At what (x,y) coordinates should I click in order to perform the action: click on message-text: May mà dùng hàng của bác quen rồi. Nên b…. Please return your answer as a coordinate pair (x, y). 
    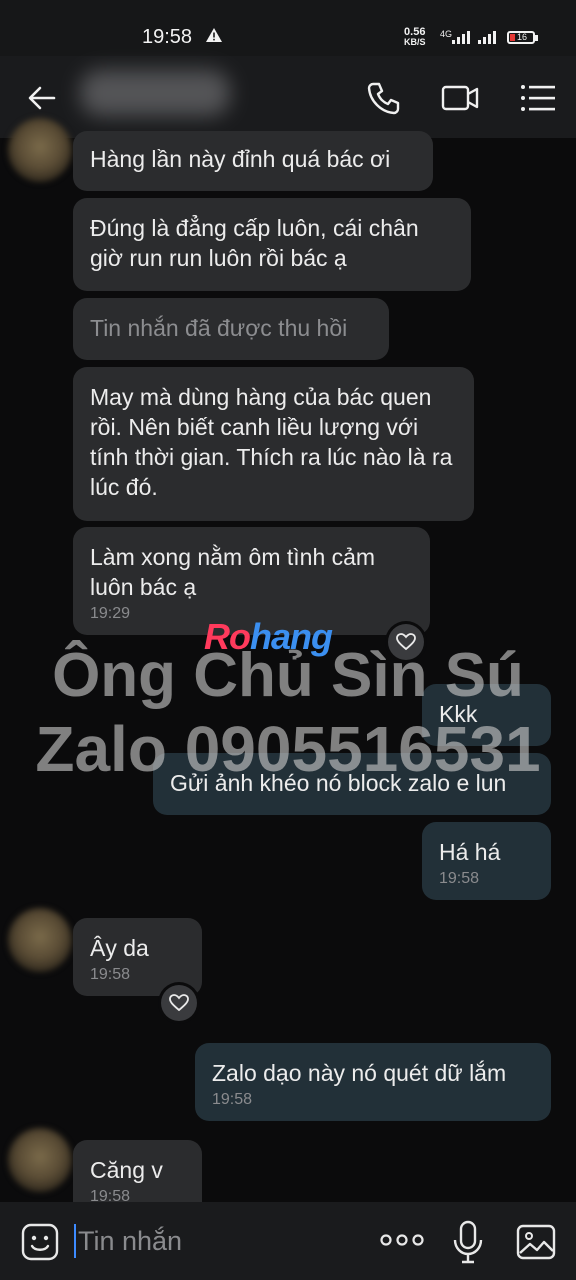
    Looking at the image, I should click on (271, 442).